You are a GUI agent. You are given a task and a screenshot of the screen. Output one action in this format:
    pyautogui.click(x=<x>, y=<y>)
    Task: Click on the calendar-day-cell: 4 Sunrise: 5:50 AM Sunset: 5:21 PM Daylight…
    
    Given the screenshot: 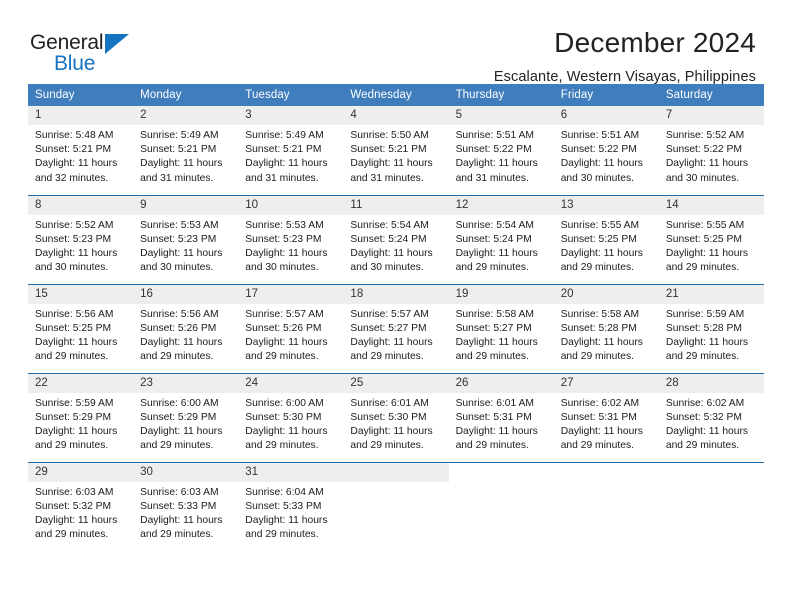 What is the action you would take?
    pyautogui.click(x=396, y=150)
    